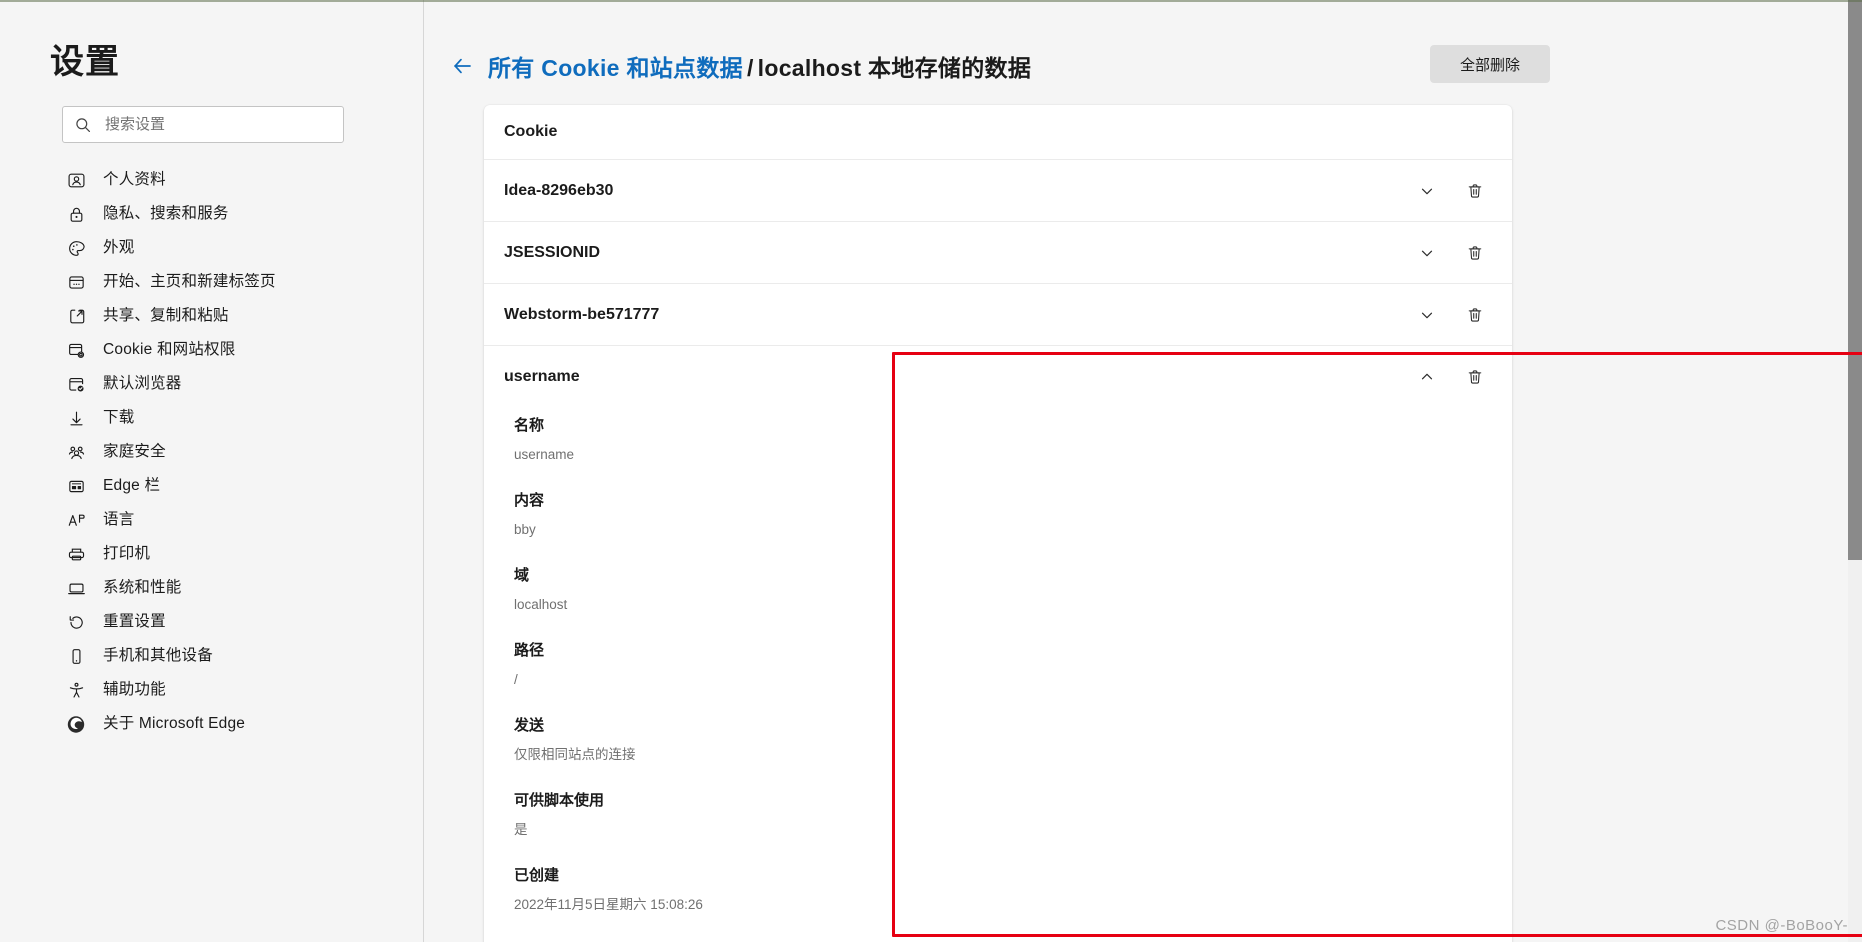 The width and height of the screenshot is (1862, 942). Describe the element at coordinates (76, 316) in the screenshot. I see `share-icon` at that location.